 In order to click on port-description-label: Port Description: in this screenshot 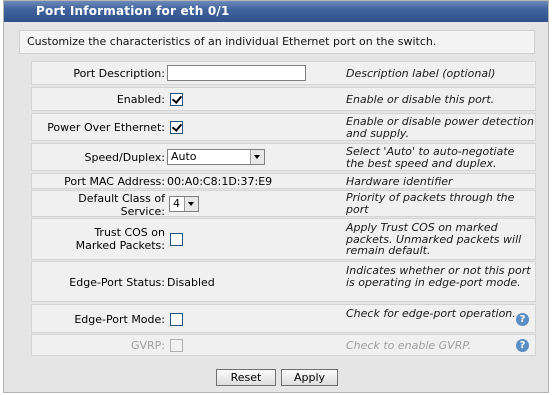, I will do `click(119, 73)`.